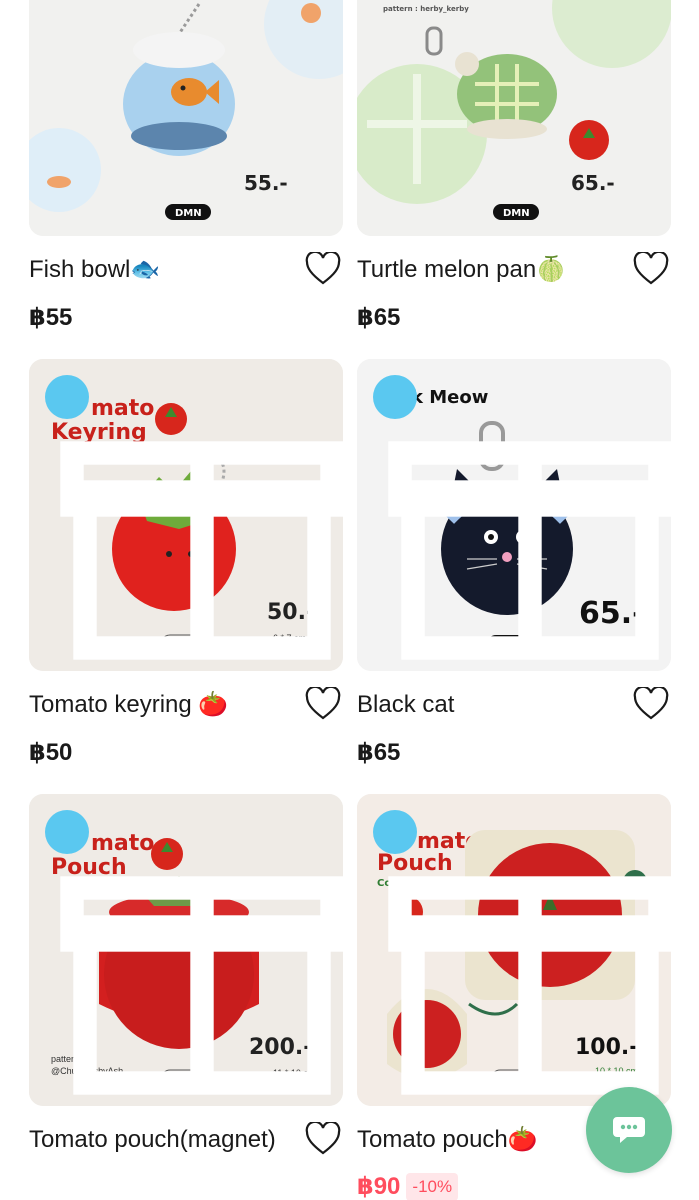 The image size is (699, 1200). I want to click on image-price-tag: 65.-, so click(593, 183).